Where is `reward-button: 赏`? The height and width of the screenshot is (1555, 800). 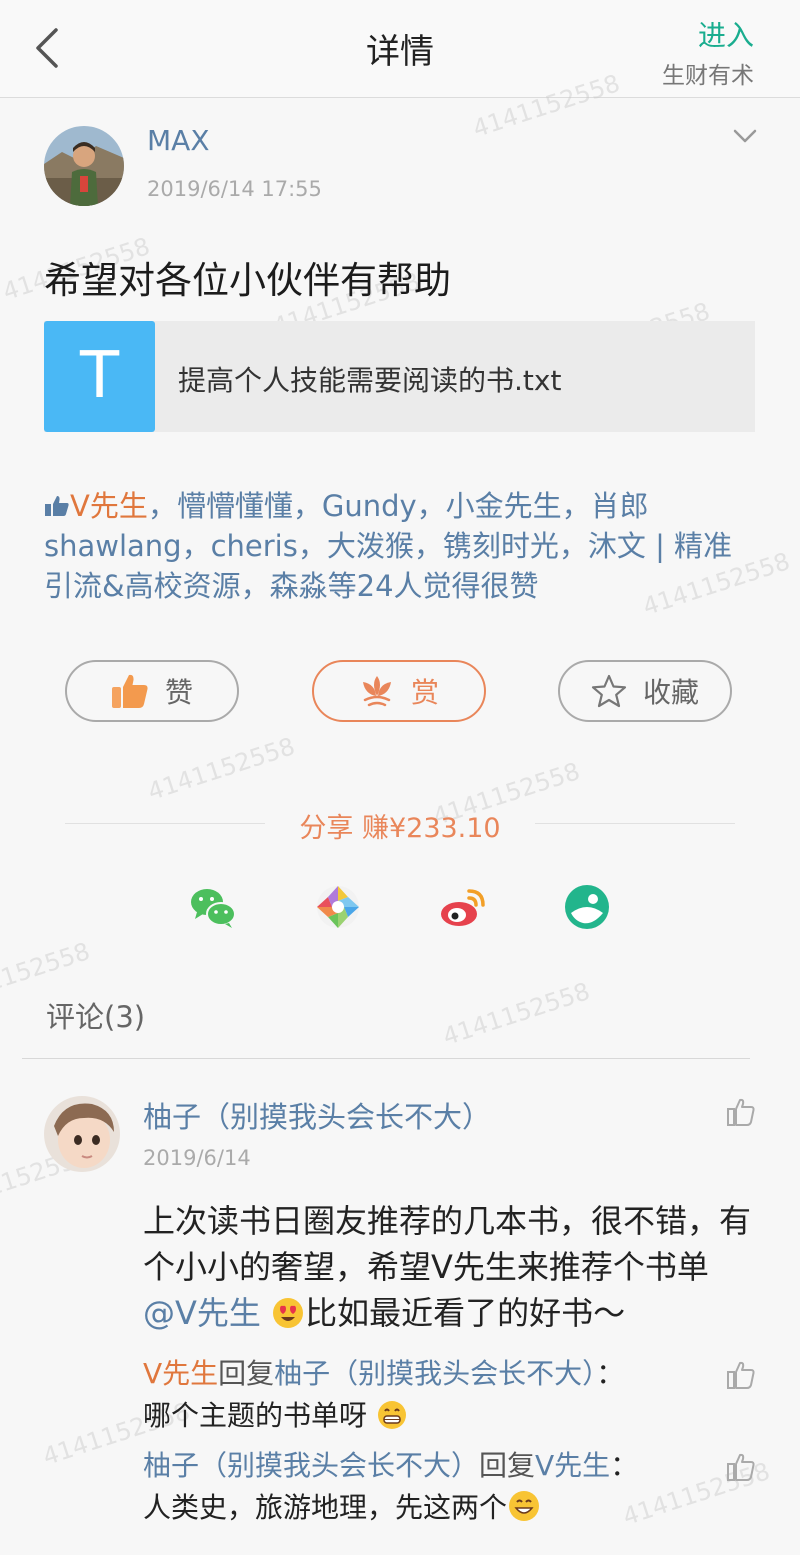 reward-button: 赏 is located at coordinates (399, 691).